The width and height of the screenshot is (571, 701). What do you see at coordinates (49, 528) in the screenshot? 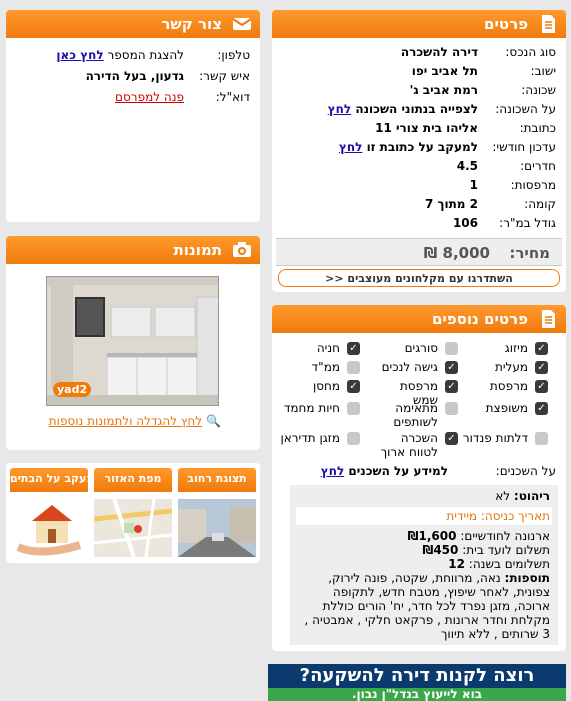
I see `house-tracking-thumb` at bounding box center [49, 528].